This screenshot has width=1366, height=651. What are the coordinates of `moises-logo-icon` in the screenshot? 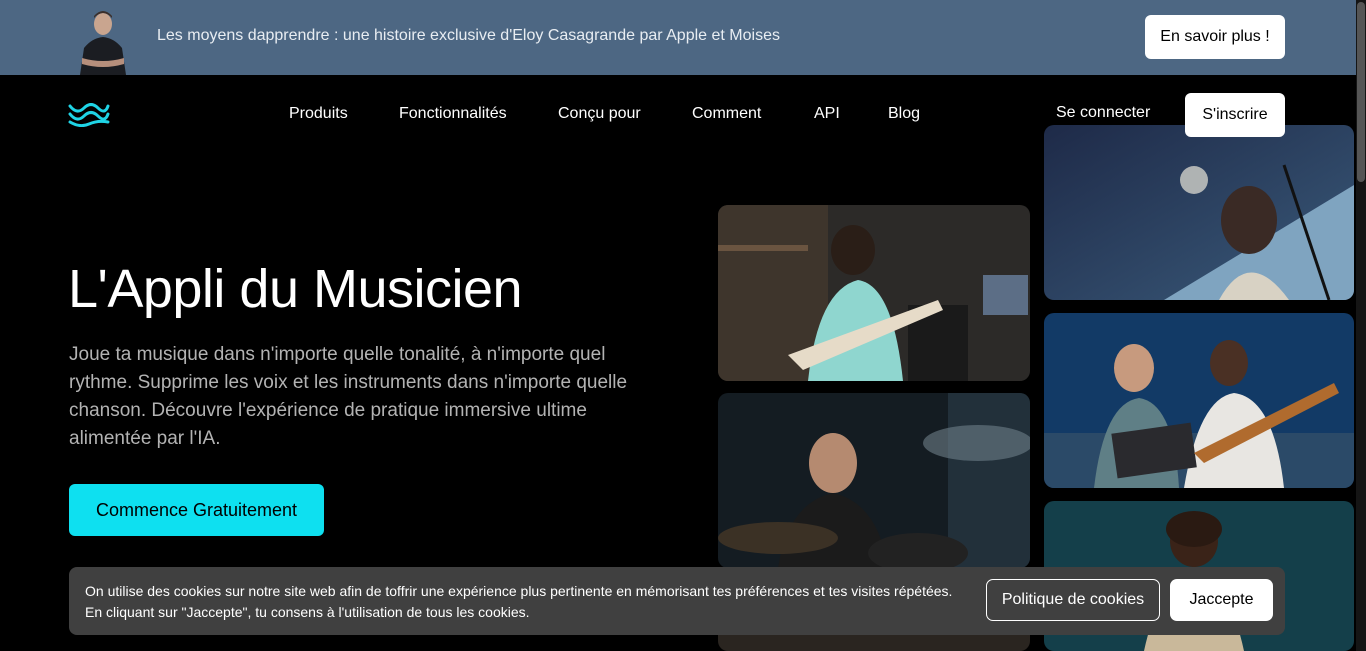 It's located at (89, 115).